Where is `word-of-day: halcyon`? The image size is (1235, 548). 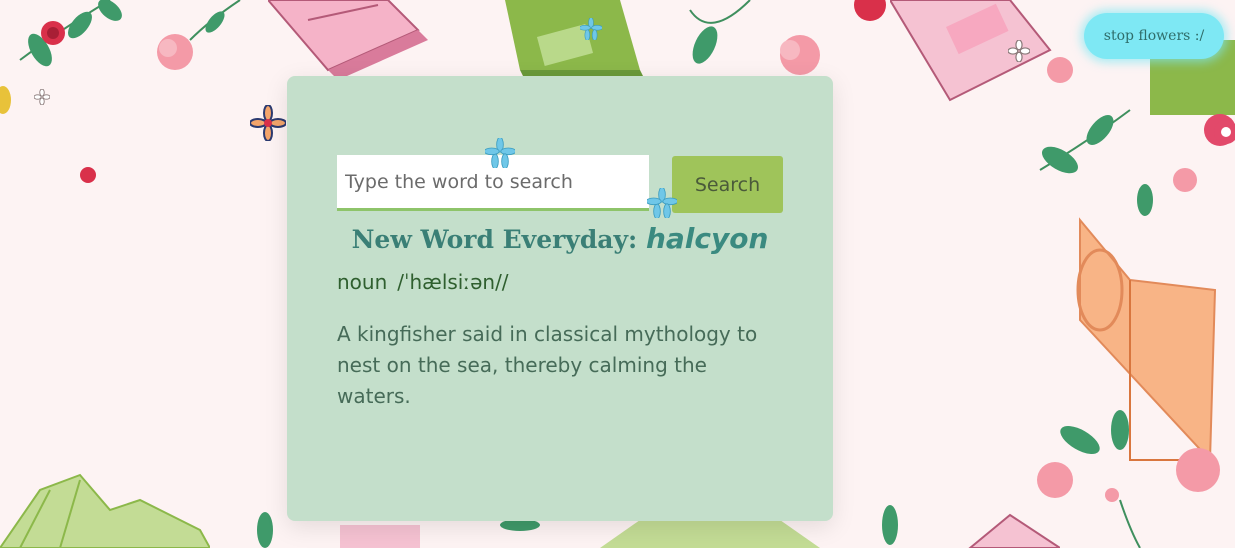 word-of-day: halcyon is located at coordinates (707, 238).